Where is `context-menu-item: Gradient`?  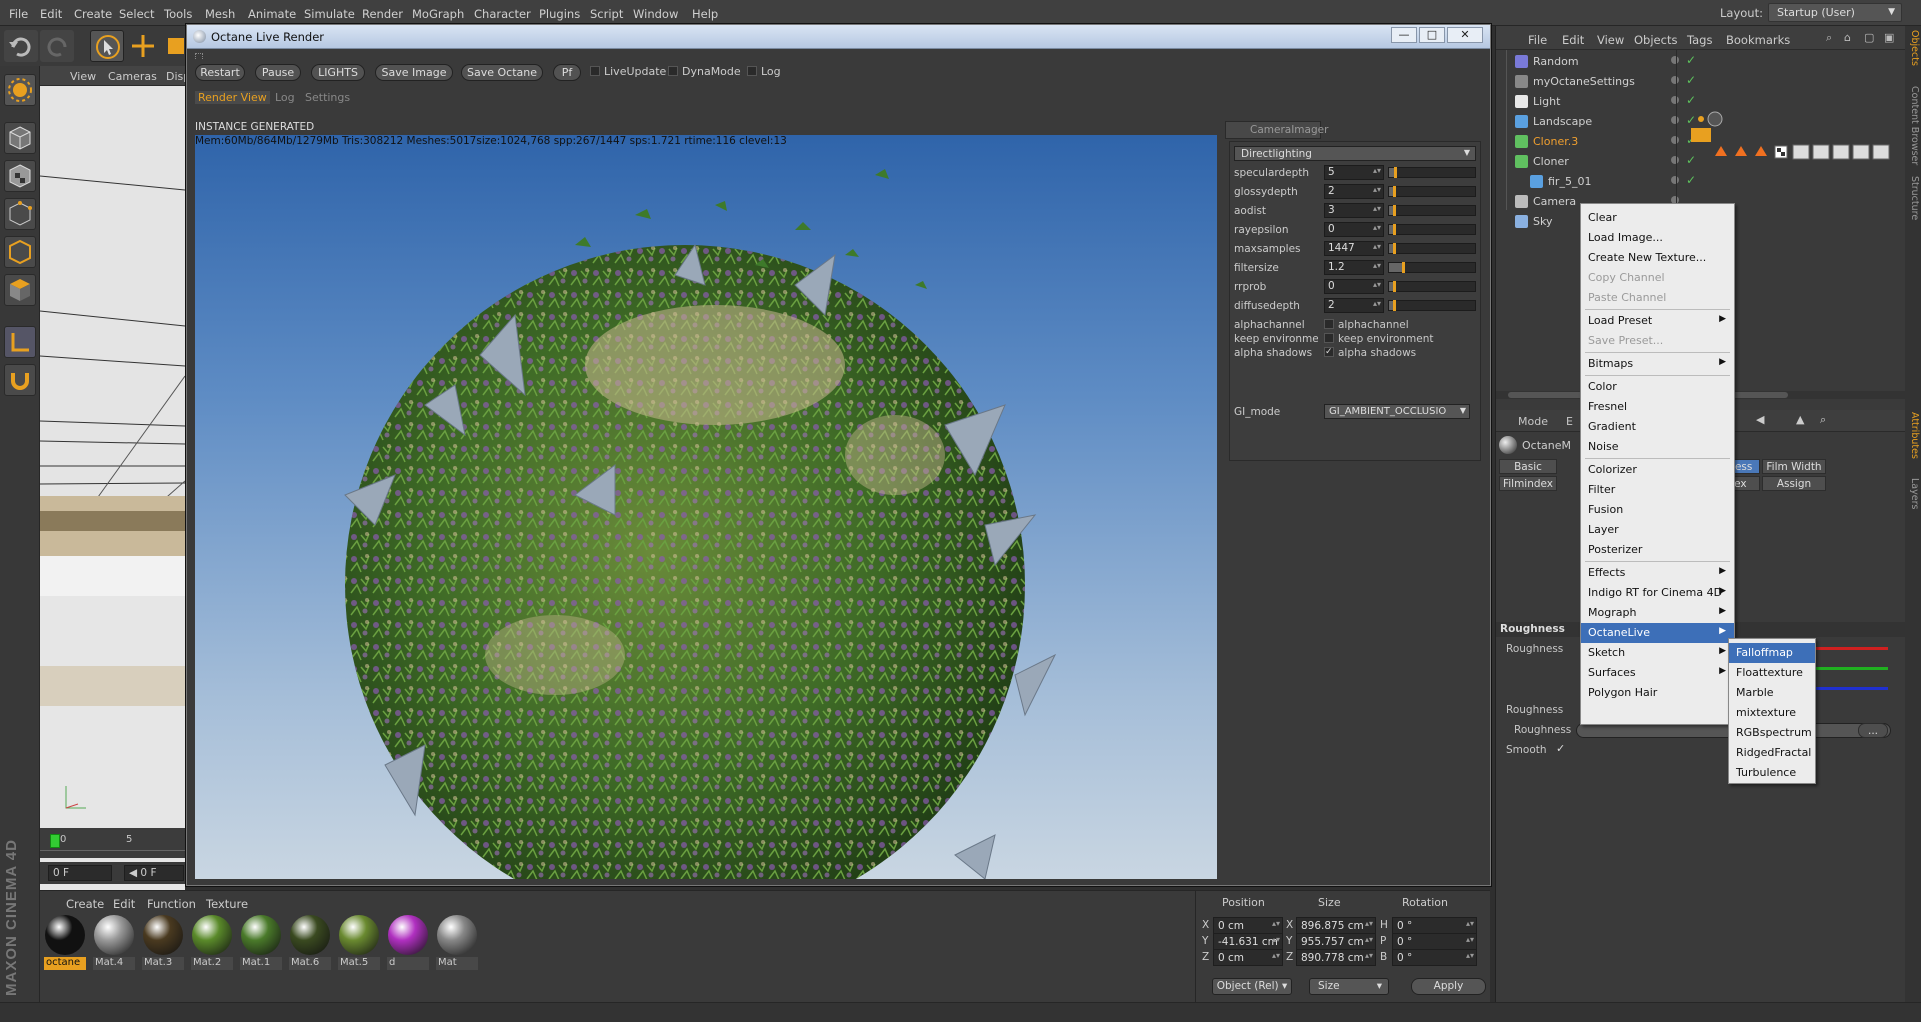 context-menu-item: Gradient is located at coordinates (1657, 427).